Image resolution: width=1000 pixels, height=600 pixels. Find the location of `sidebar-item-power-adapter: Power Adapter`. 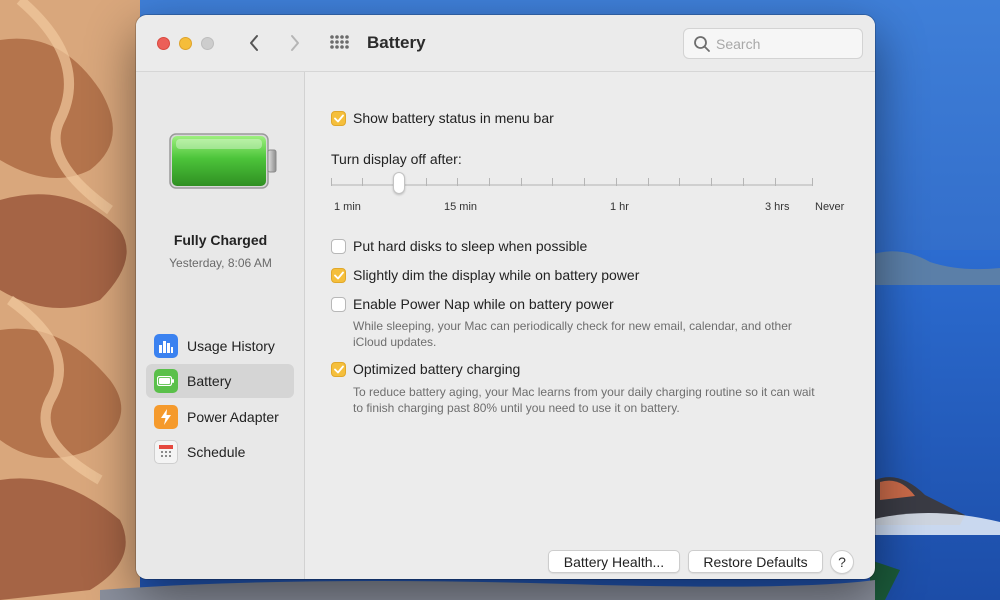

sidebar-item-power-adapter: Power Adapter is located at coordinates (220, 417).